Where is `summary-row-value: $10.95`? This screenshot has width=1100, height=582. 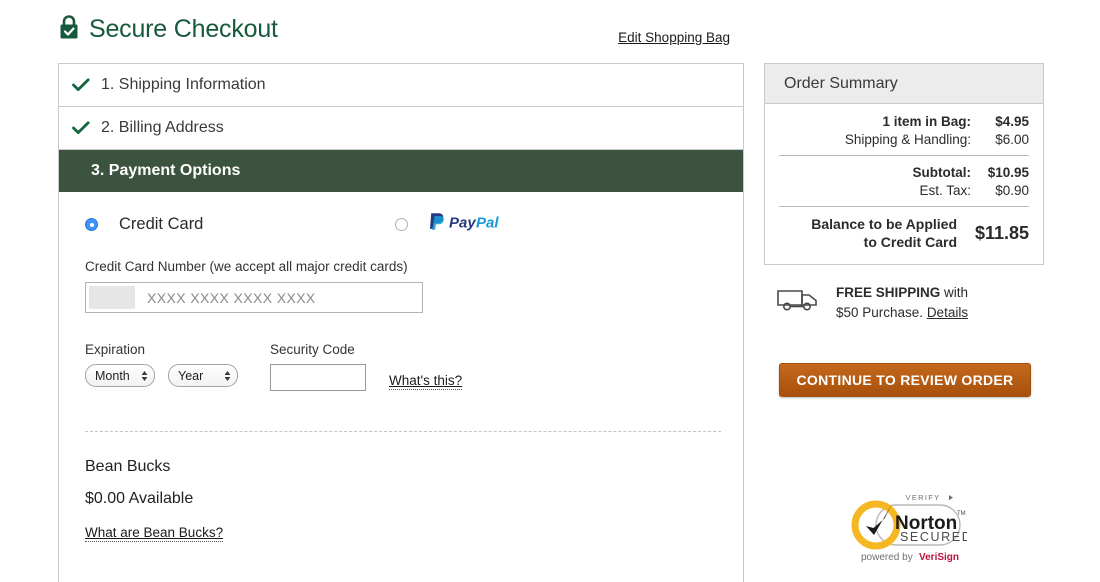 summary-row-value: $10.95 is located at coordinates (1008, 172).